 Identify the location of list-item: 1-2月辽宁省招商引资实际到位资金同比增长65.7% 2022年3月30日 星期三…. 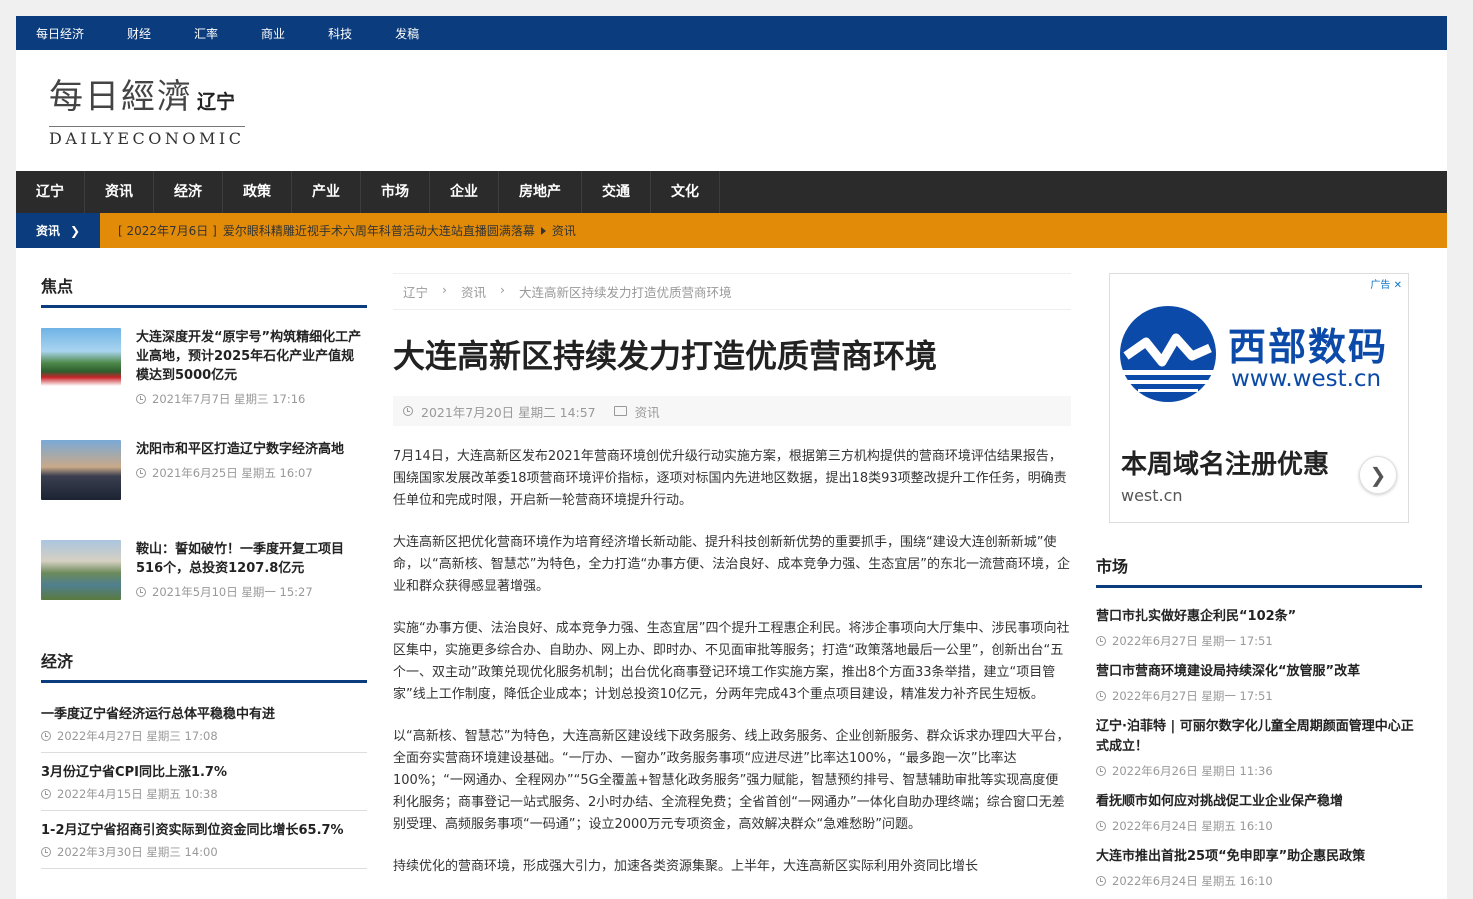
(204, 840).